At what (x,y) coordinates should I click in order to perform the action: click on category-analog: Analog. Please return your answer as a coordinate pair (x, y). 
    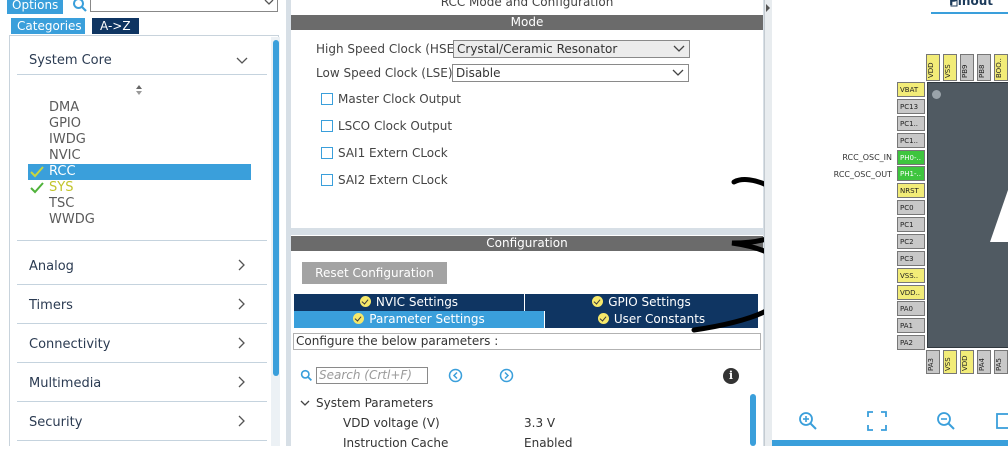
    Looking at the image, I should click on (51, 266).